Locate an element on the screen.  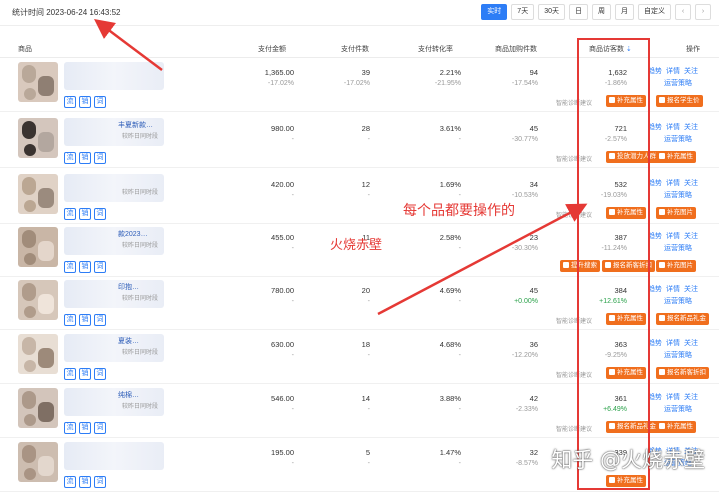
product-name-blur is located at coordinates (114, 76).